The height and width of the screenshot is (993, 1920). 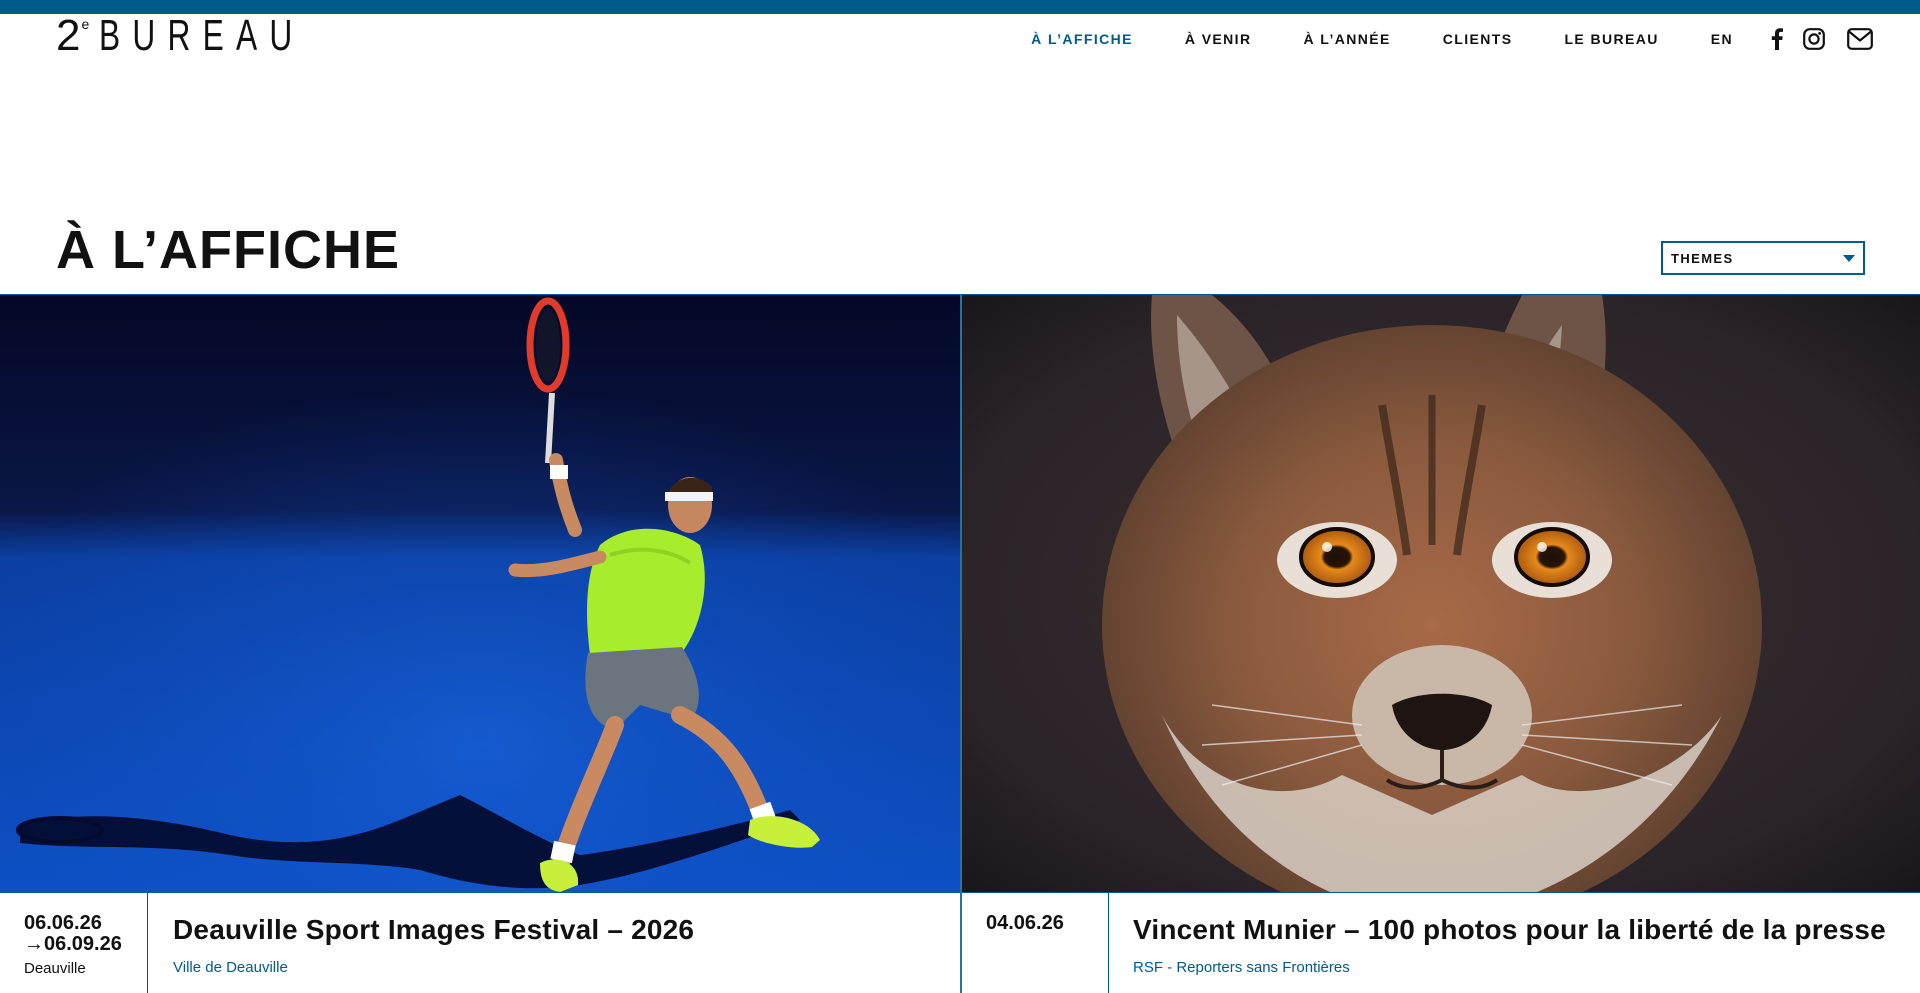 What do you see at coordinates (1702, 258) in the screenshot?
I see `themes-dropdown-label: THEMES` at bounding box center [1702, 258].